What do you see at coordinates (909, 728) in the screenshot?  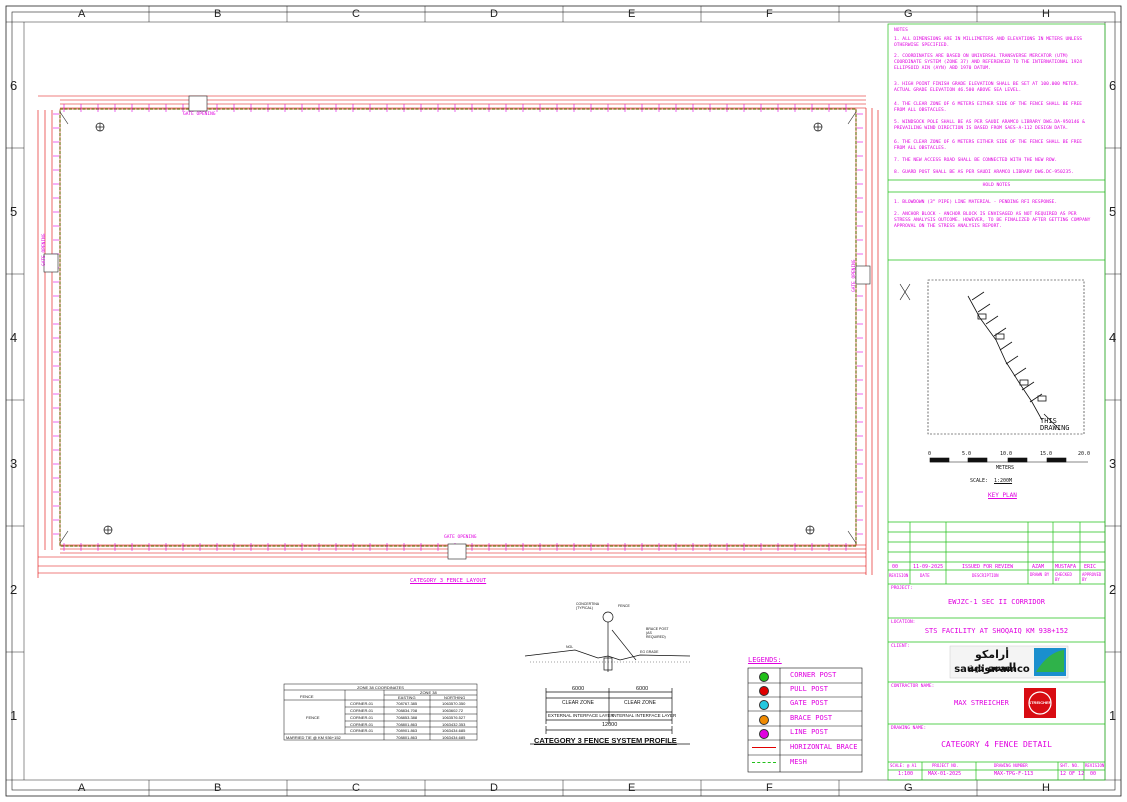 I see `drawing-name-label: DRAWING NAME:` at bounding box center [909, 728].